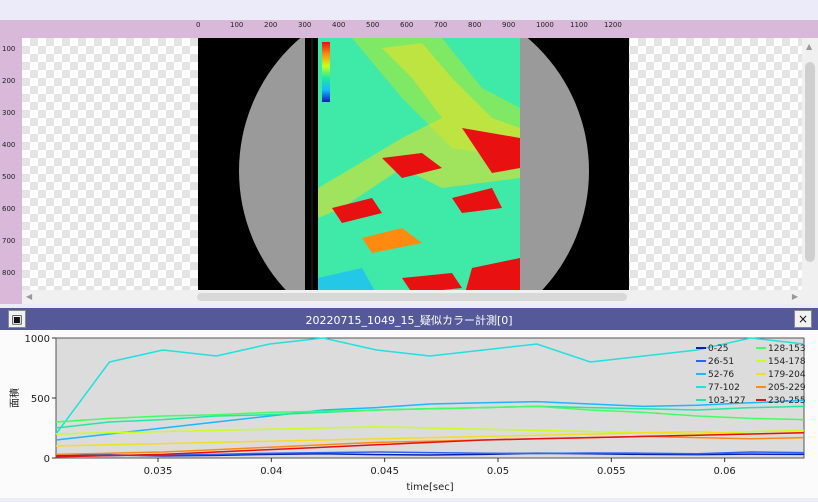 Image resolution: width=818 pixels, height=502 pixels. Describe the element at coordinates (384, 471) in the screenshot. I see `x-tick-label: 0.045` at that location.